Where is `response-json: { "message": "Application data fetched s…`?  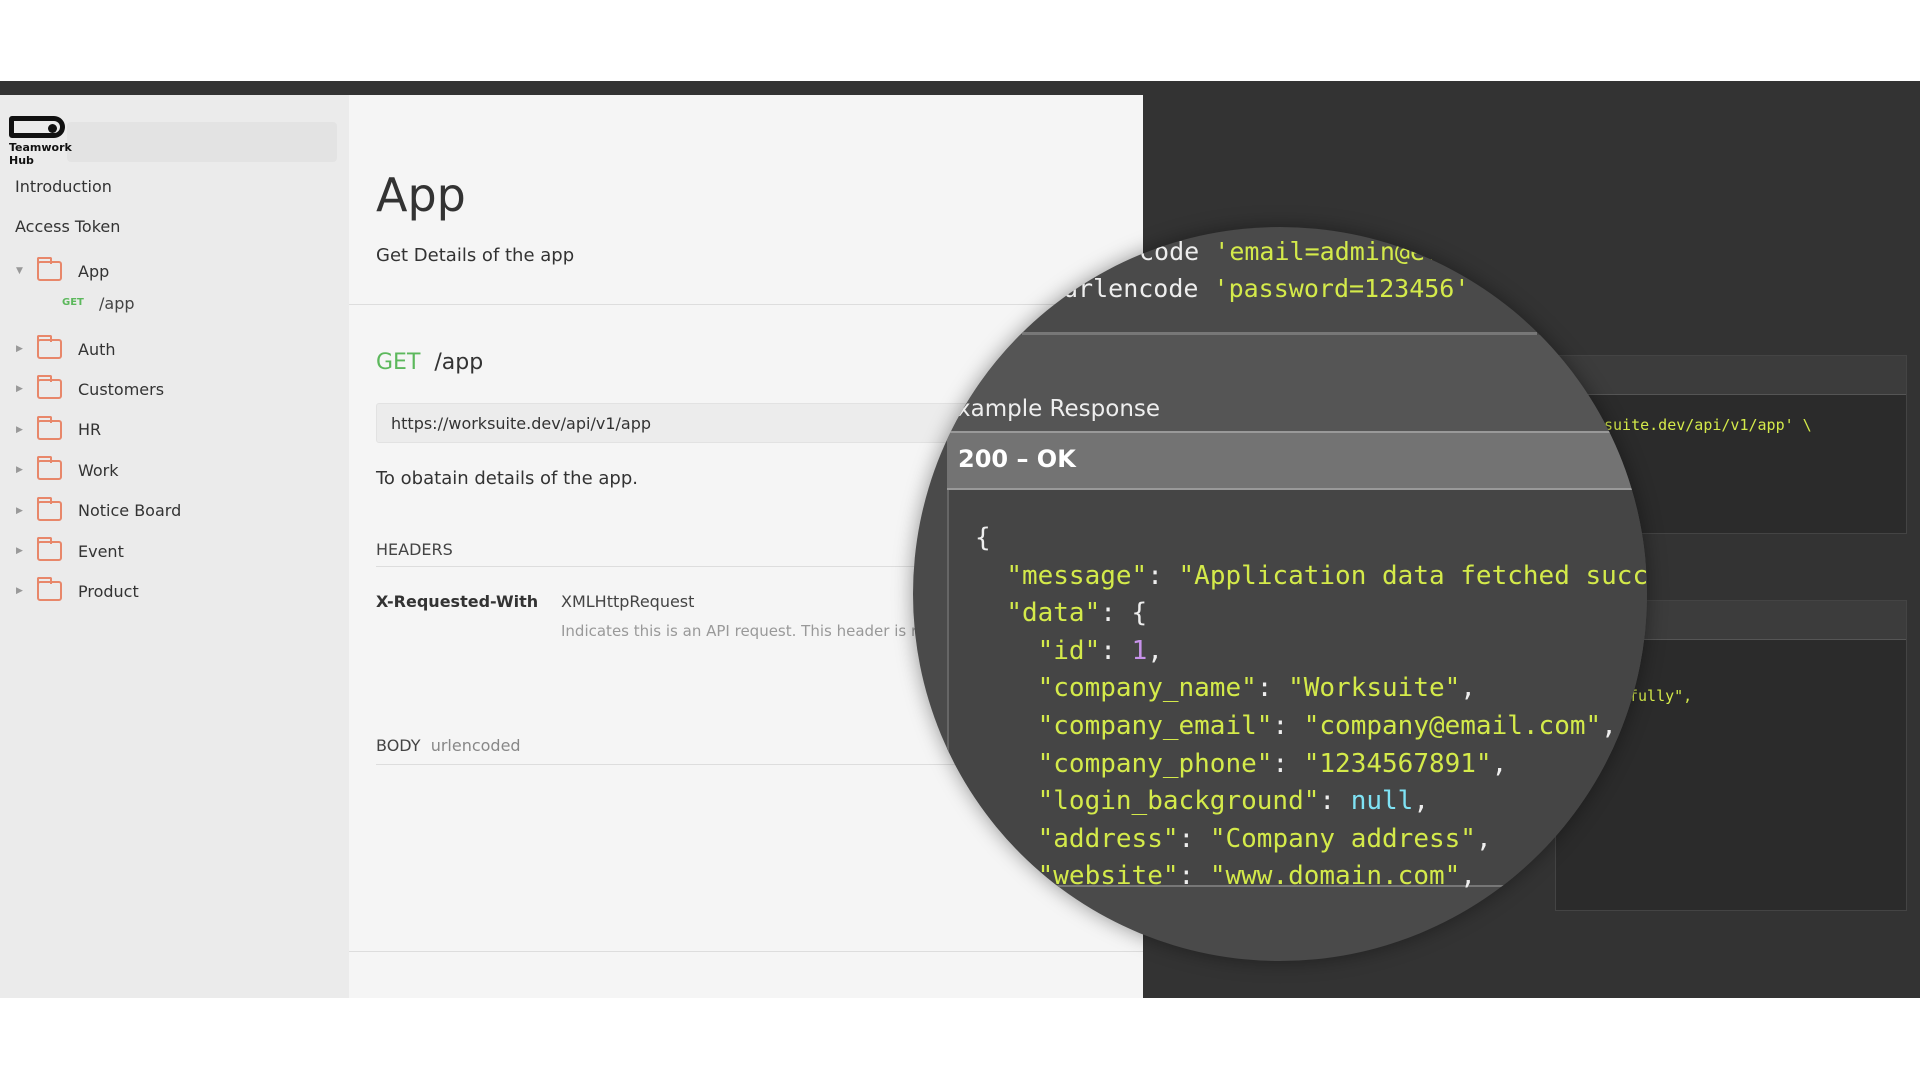 response-json: { "message": "Application data fetched s… is located at coordinates (1311, 707).